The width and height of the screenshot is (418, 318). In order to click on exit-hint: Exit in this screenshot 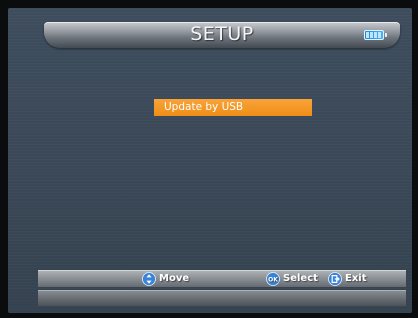, I will do `click(347, 278)`.